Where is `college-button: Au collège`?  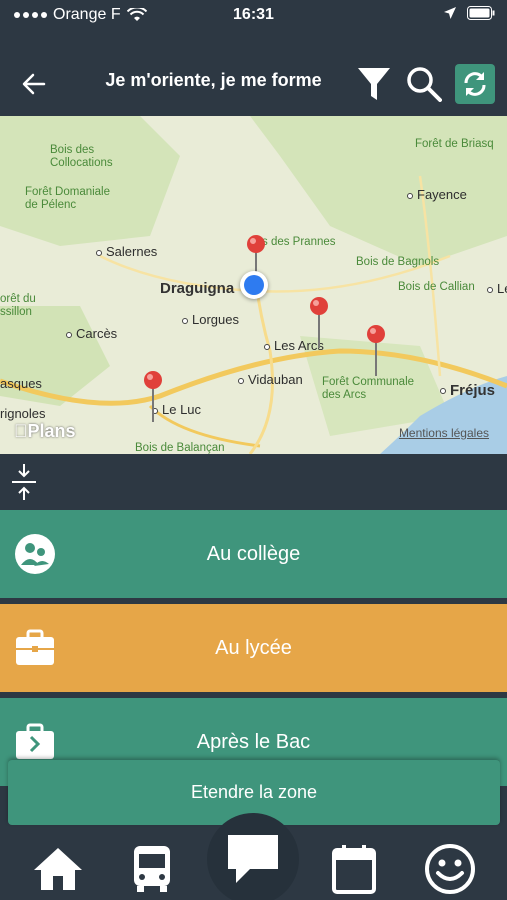 college-button: Au collège is located at coordinates (253, 554).